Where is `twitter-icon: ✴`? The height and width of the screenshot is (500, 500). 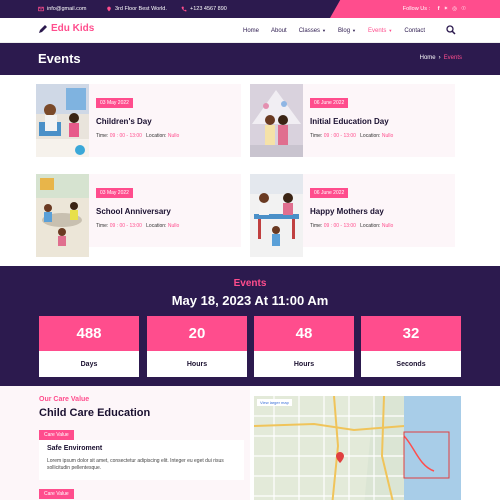
twitter-icon: ✴ is located at coordinates (446, 9).